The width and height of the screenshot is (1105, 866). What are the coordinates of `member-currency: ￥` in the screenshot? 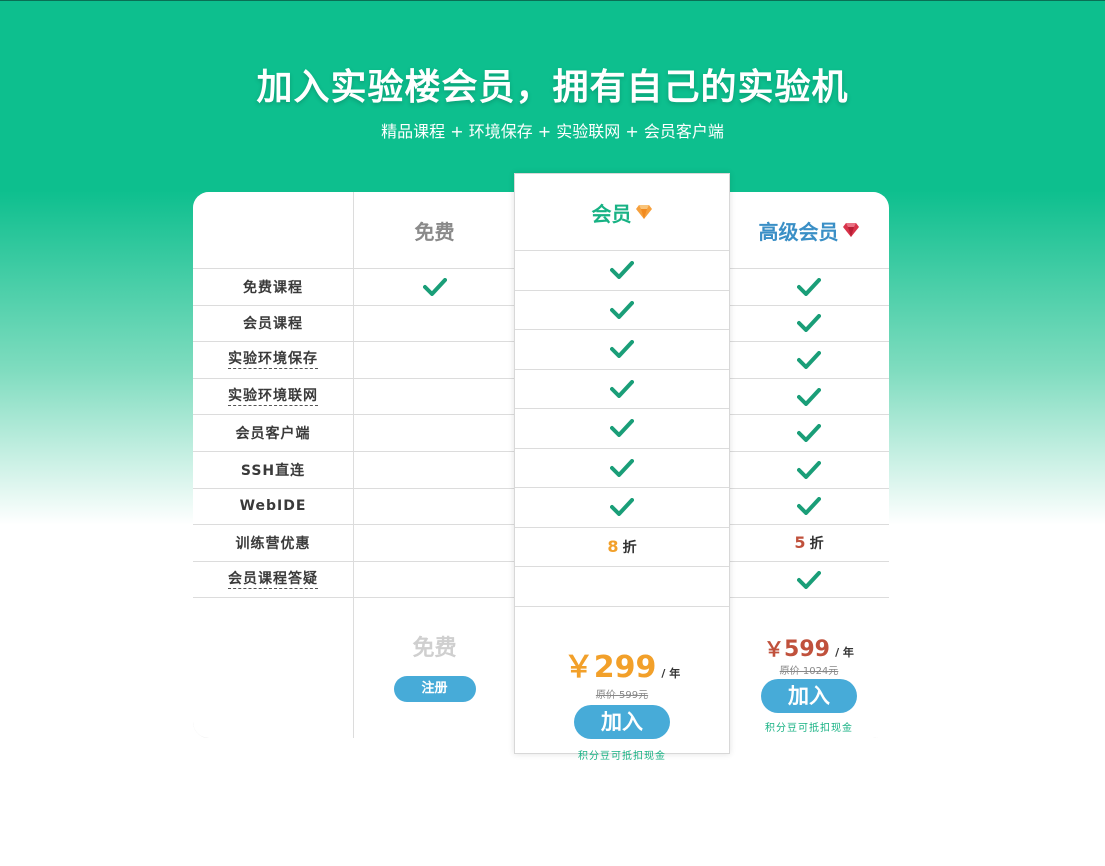 It's located at (578, 667).